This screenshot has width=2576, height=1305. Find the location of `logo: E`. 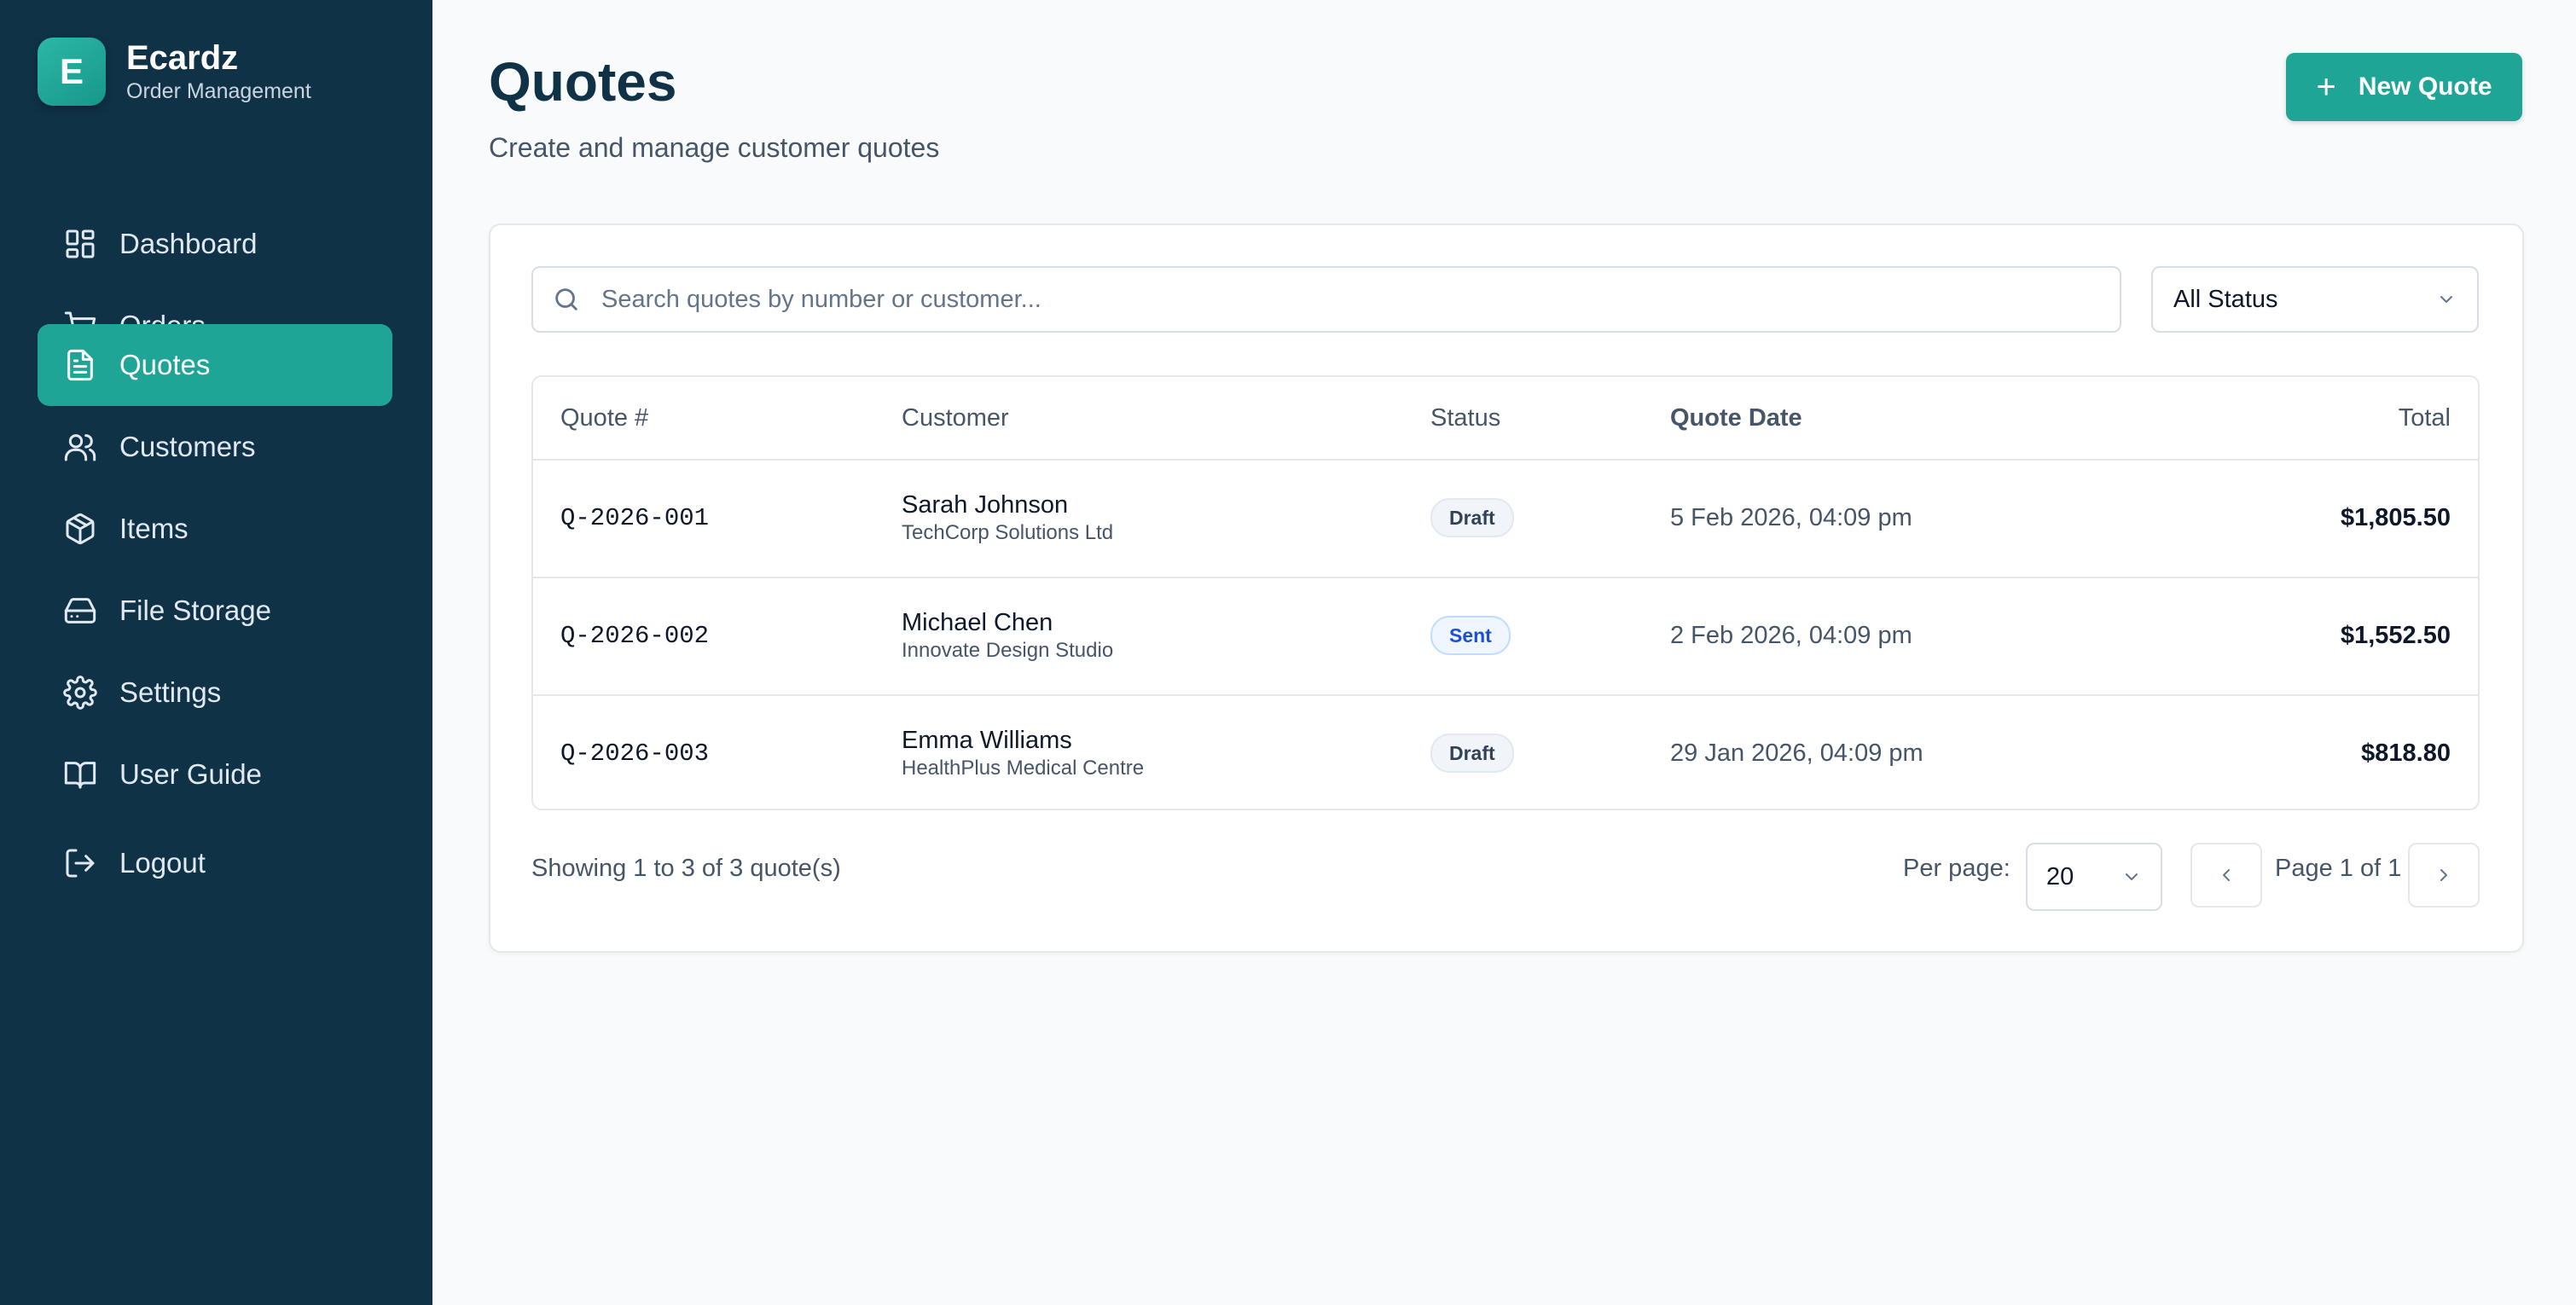

logo: E is located at coordinates (72, 72).